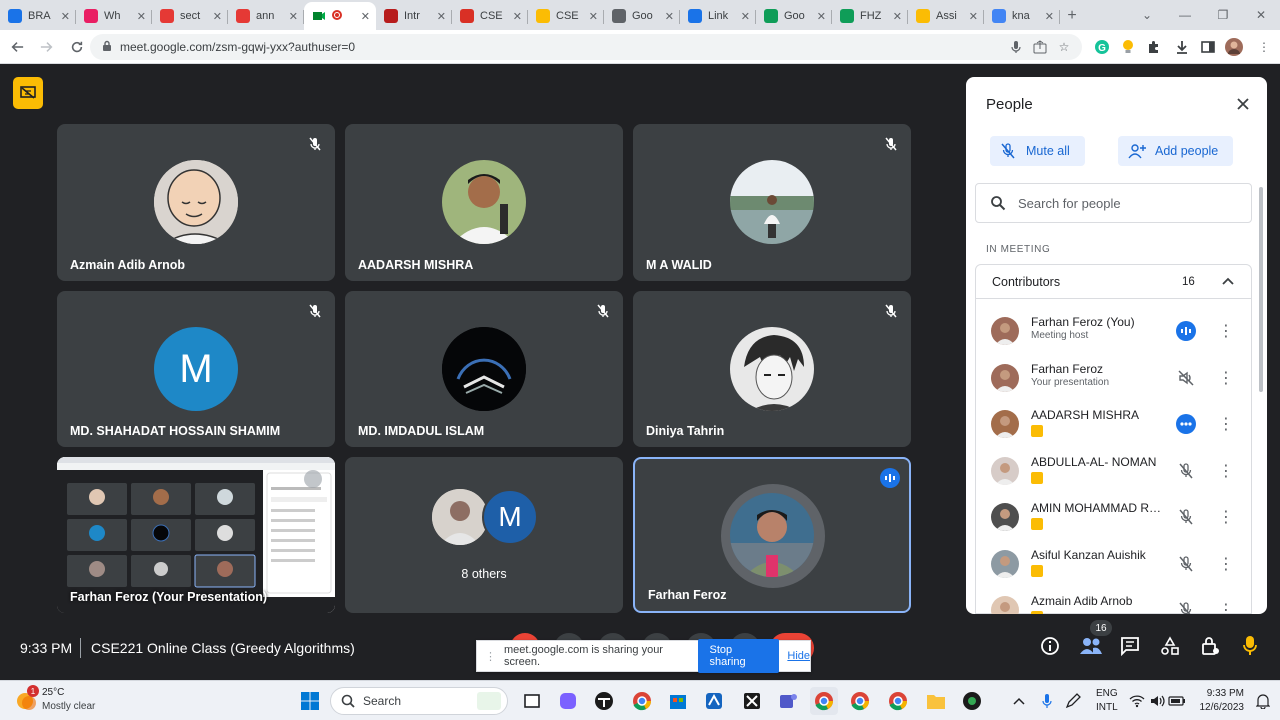 Image resolution: width=1280 pixels, height=720 pixels. Describe the element at coordinates (1157, 701) in the screenshot. I see `volume-icon` at that location.